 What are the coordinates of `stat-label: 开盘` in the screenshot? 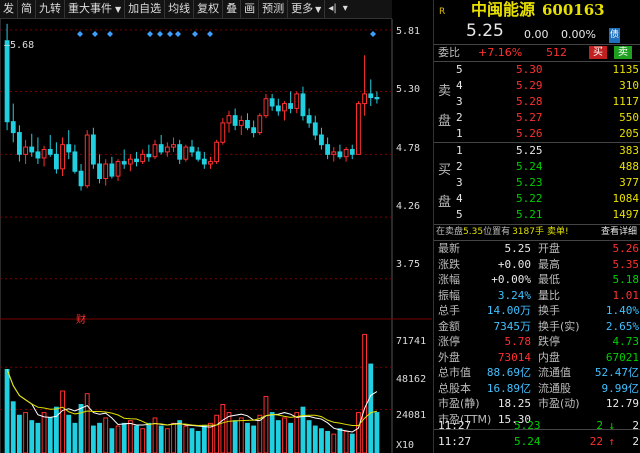 It's located at (549, 248).